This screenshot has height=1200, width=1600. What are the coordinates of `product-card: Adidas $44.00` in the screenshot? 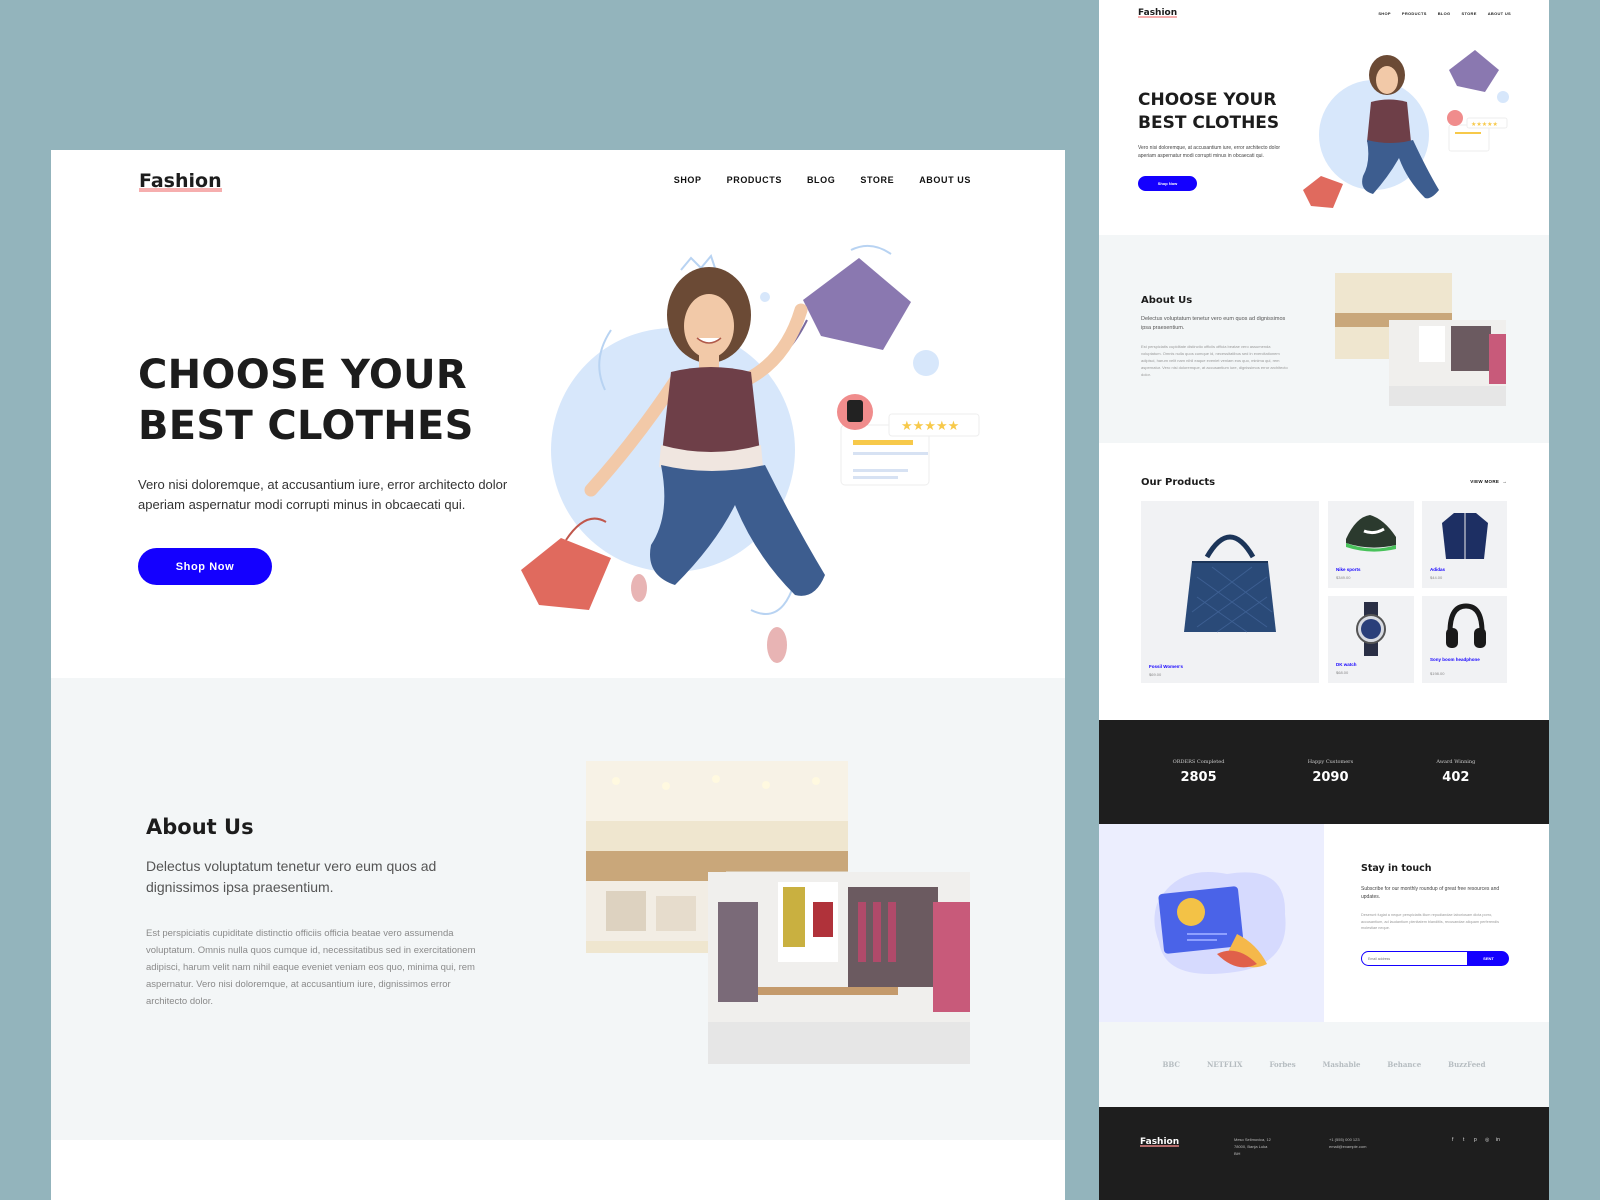 It's located at (1464, 544).